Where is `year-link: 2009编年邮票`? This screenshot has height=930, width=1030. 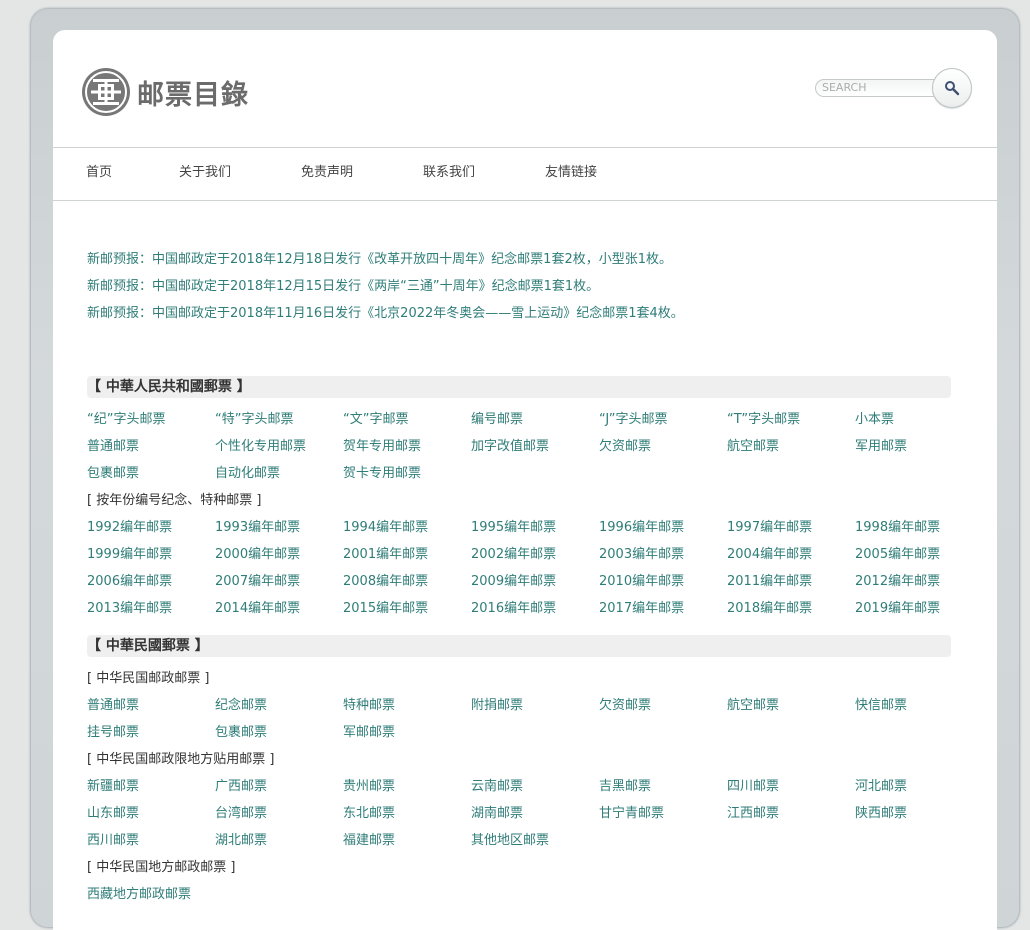
year-link: 2009编年邮票 is located at coordinates (513, 582).